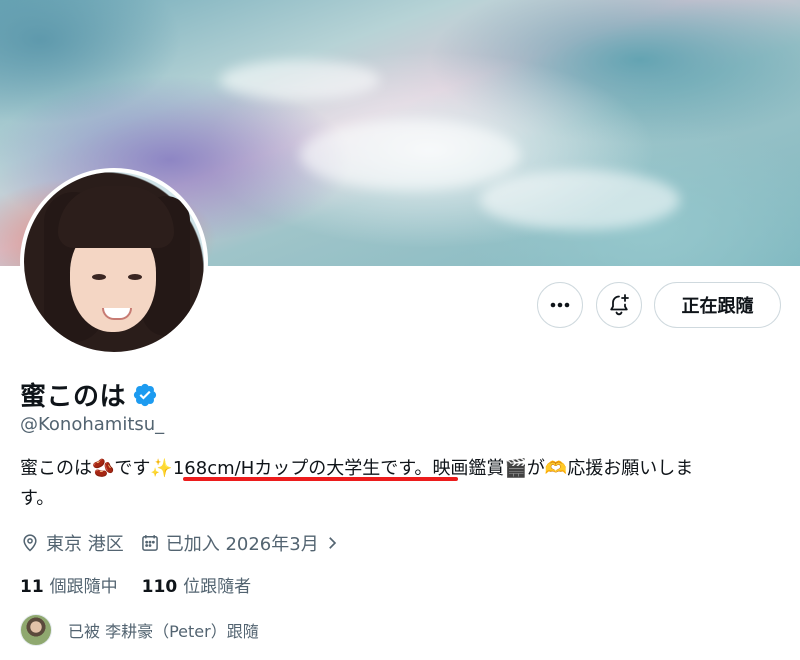 Image resolution: width=800 pixels, height=660 pixels. I want to click on location-pin-icon, so click(30, 543).